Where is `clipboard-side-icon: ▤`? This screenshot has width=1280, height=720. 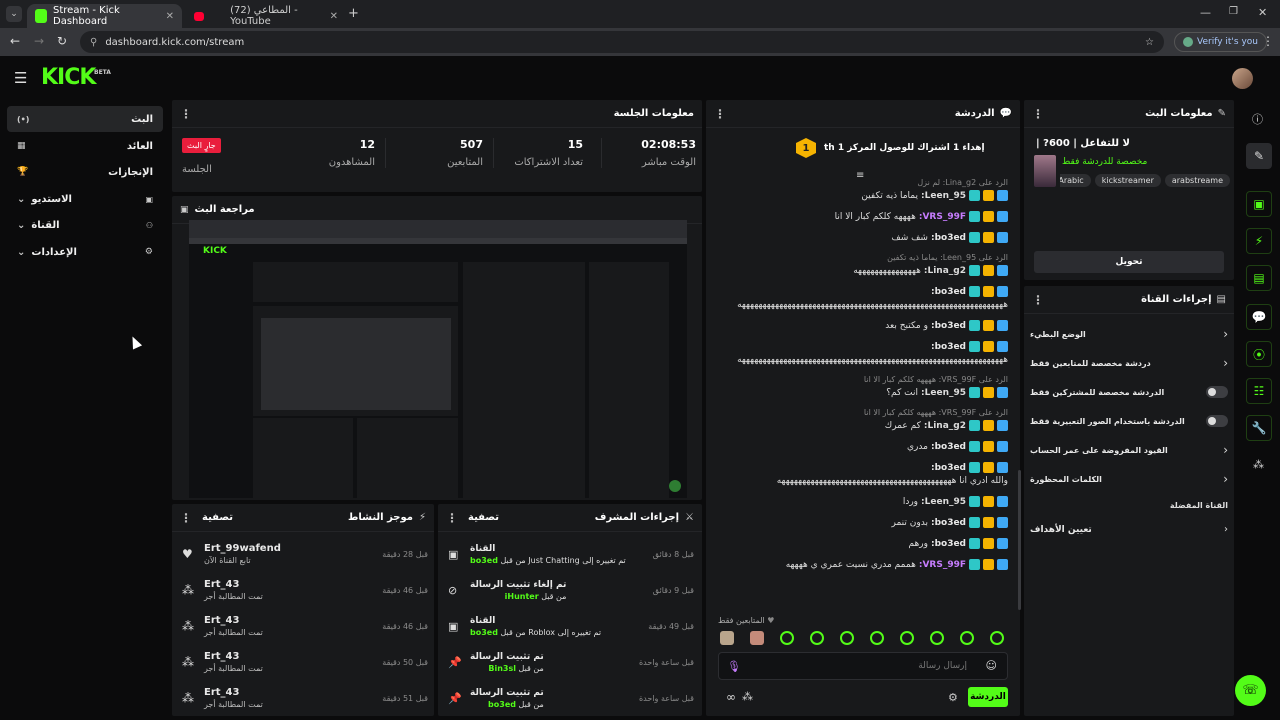 clipboard-side-icon: ▤ is located at coordinates (1259, 278).